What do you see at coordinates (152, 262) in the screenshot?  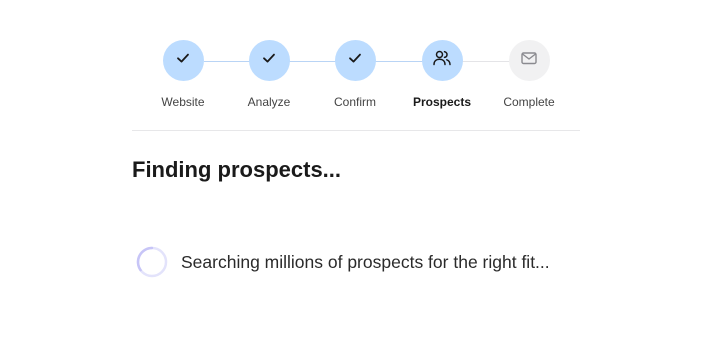 I see `loading-spinner-icon` at bounding box center [152, 262].